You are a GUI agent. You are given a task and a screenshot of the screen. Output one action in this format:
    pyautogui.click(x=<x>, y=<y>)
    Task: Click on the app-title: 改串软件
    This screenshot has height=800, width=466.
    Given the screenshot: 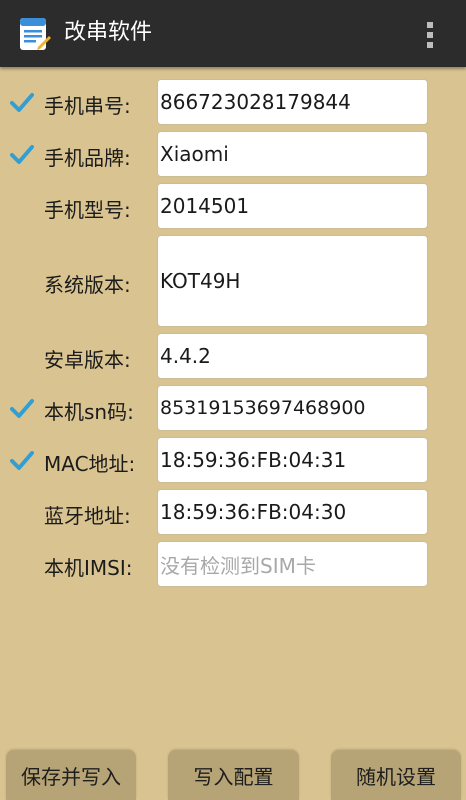 What is the action you would take?
    pyautogui.click(x=108, y=32)
    